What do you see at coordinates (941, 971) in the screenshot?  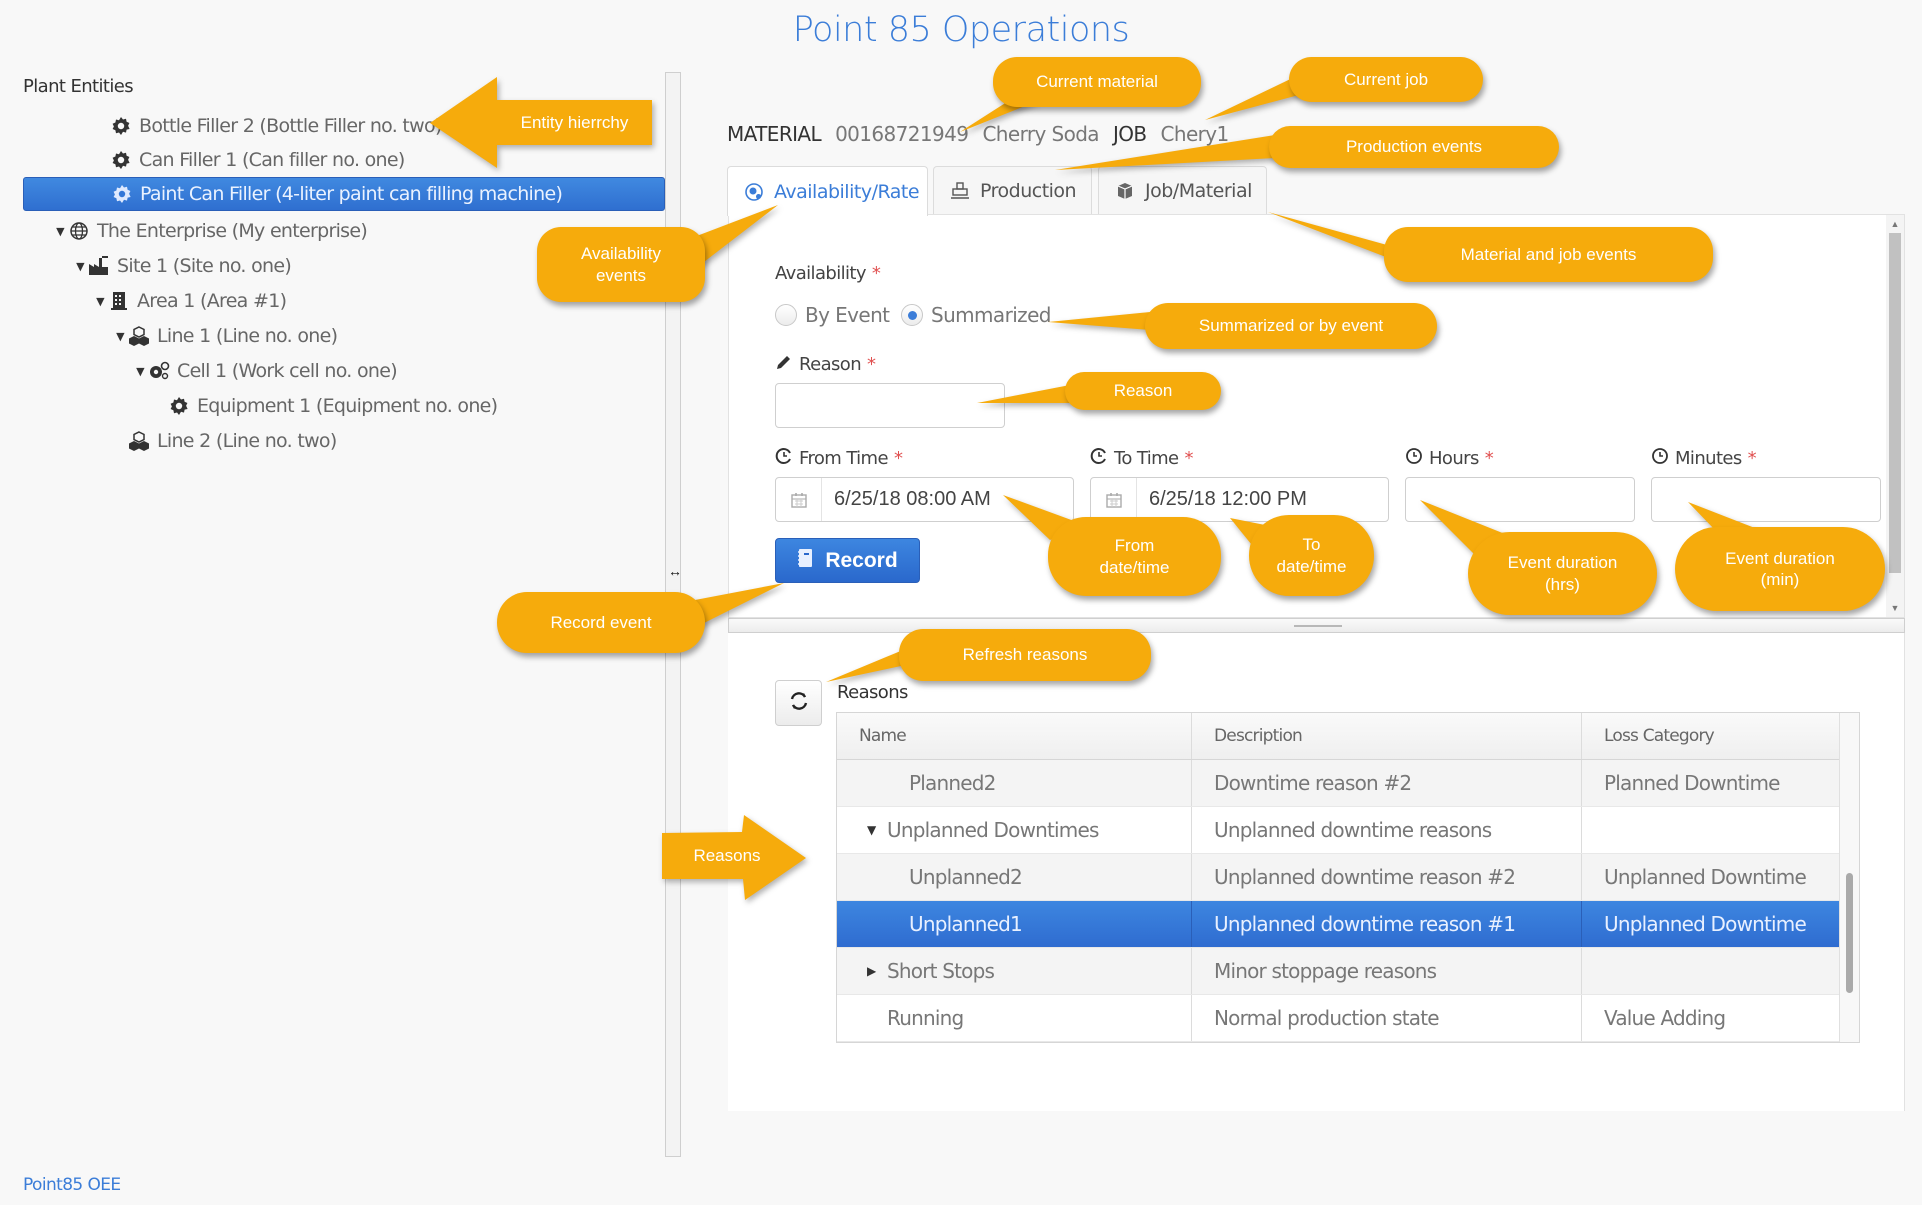 I see `cell-name-text: Short Stops` at bounding box center [941, 971].